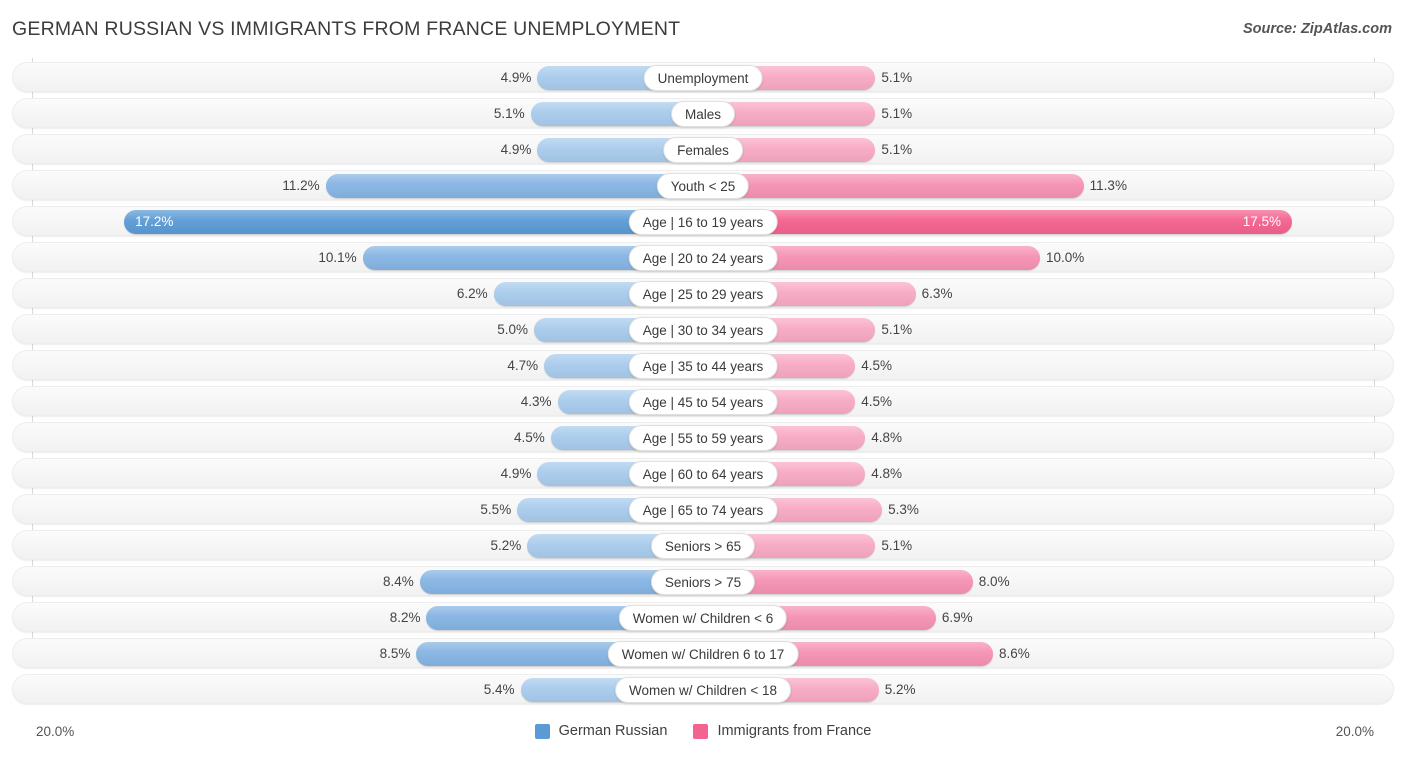 The height and width of the screenshot is (757, 1406). I want to click on value-label-german-russian: 8.2%, so click(405, 617).